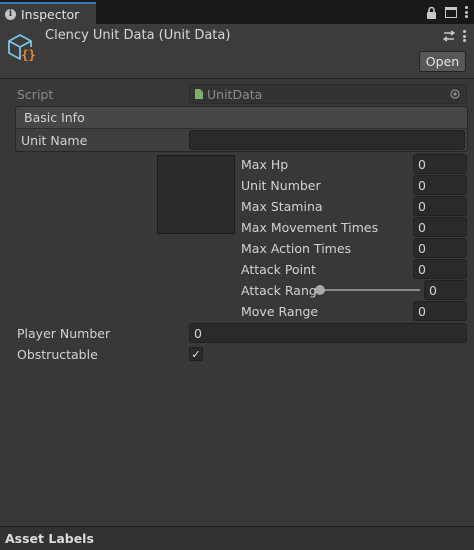 This screenshot has height=550, width=474. I want to click on max-movement-times-label: Max Movement Times, so click(310, 227).